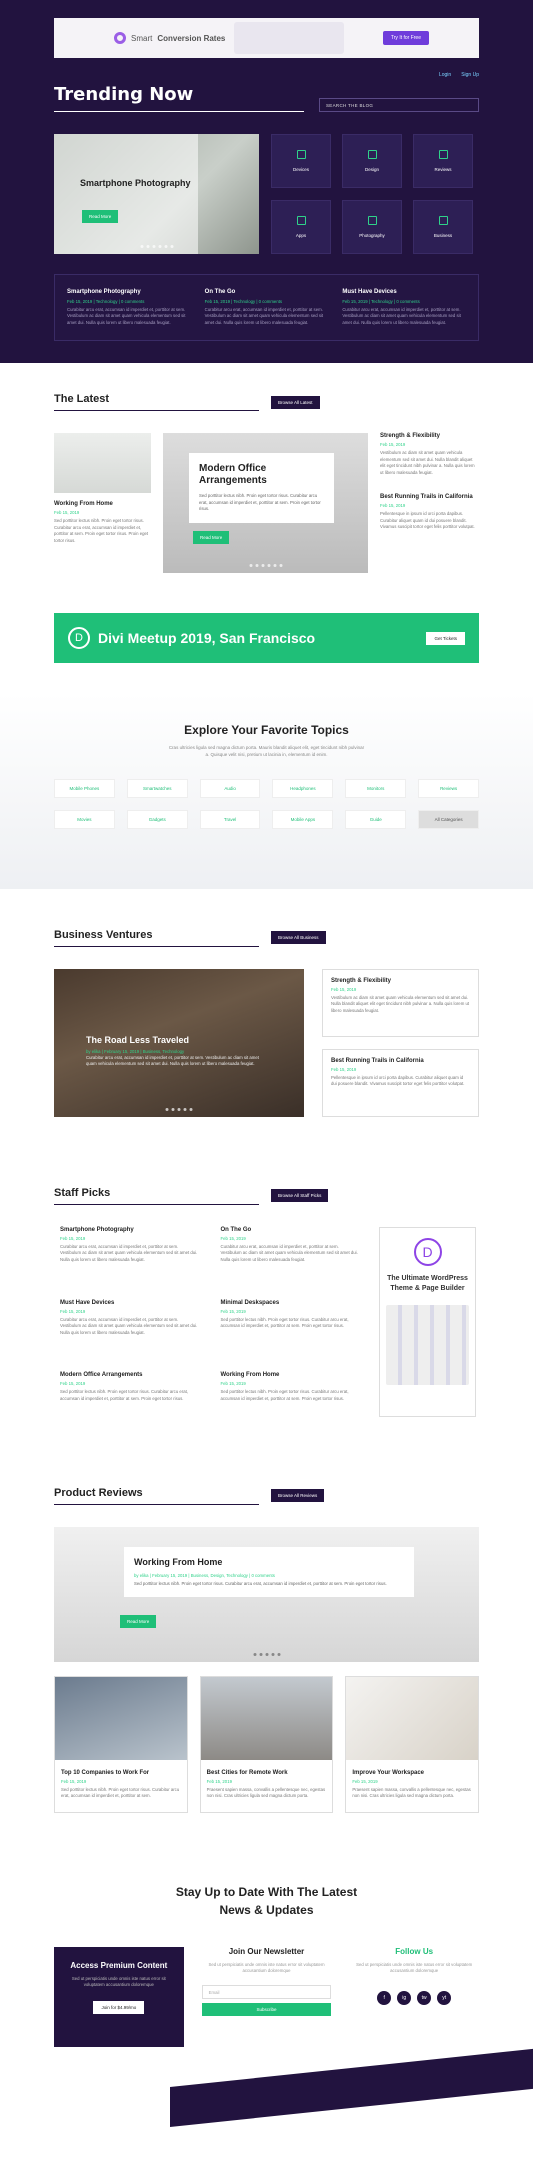 The image size is (533, 2157). Describe the element at coordinates (376, 819) in the screenshot. I see `topic-tag: Guide` at that location.